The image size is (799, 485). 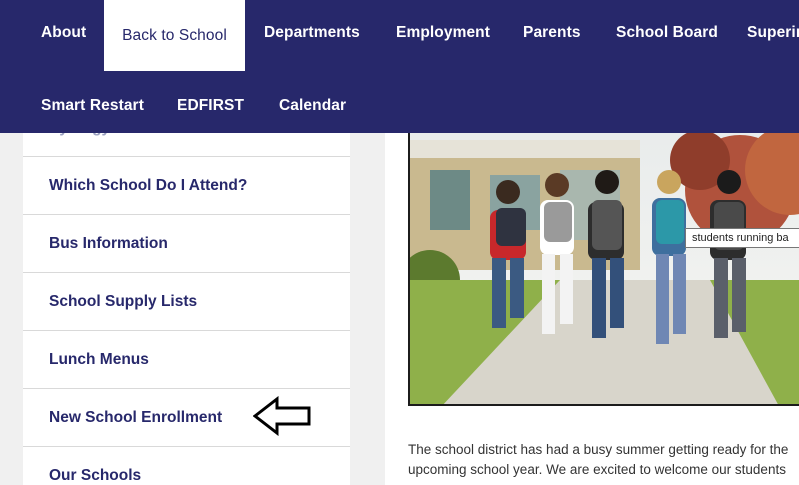 I want to click on sidebar-item-bus-information: Bus Information, so click(x=186, y=244).